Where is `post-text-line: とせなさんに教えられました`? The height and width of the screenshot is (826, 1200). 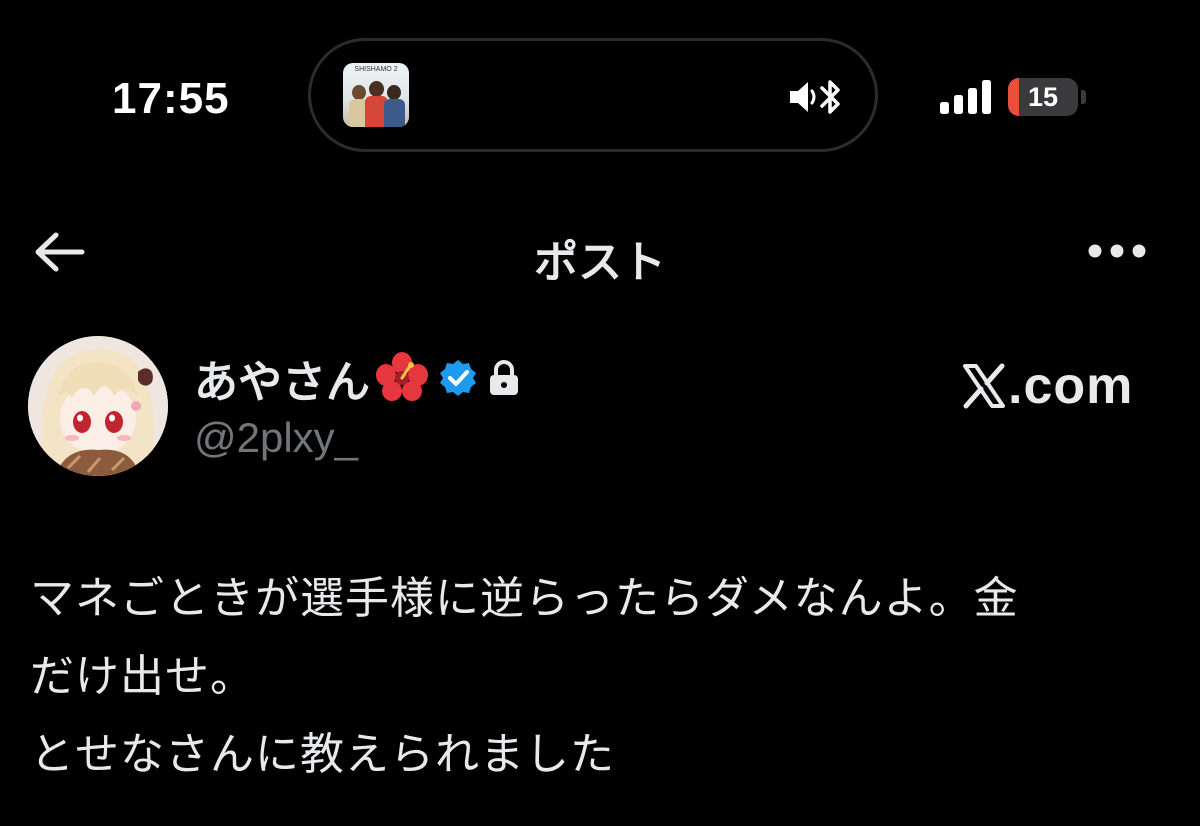
post-text-line: とせなさんに教えられました is located at coordinates (322, 754).